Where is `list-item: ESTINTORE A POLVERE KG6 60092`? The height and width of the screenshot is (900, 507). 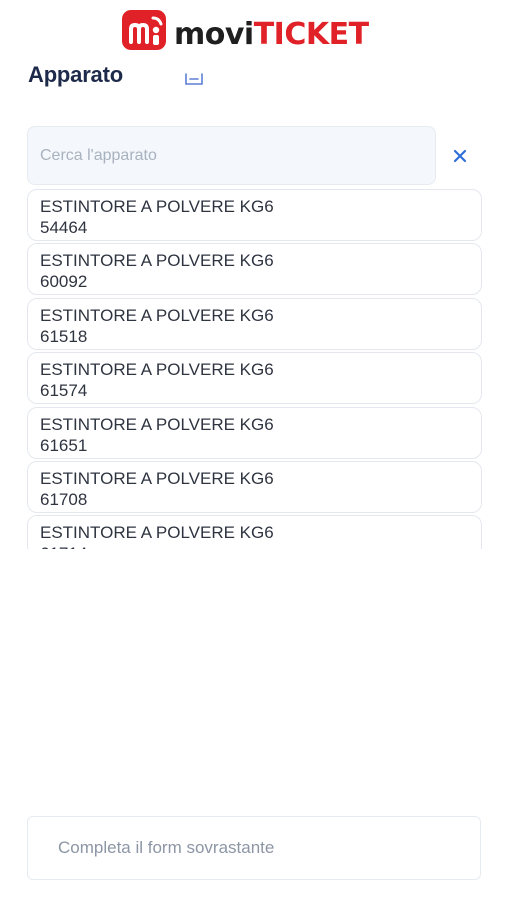 list-item: ESTINTORE A POLVERE KG6 60092 is located at coordinates (254, 269).